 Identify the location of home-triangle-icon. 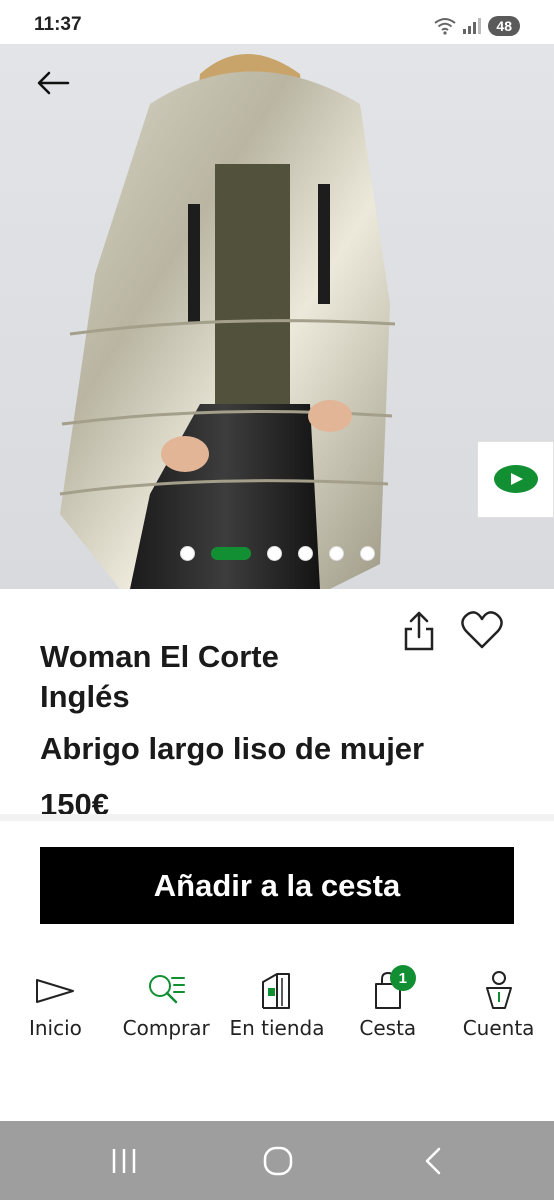
(55, 990).